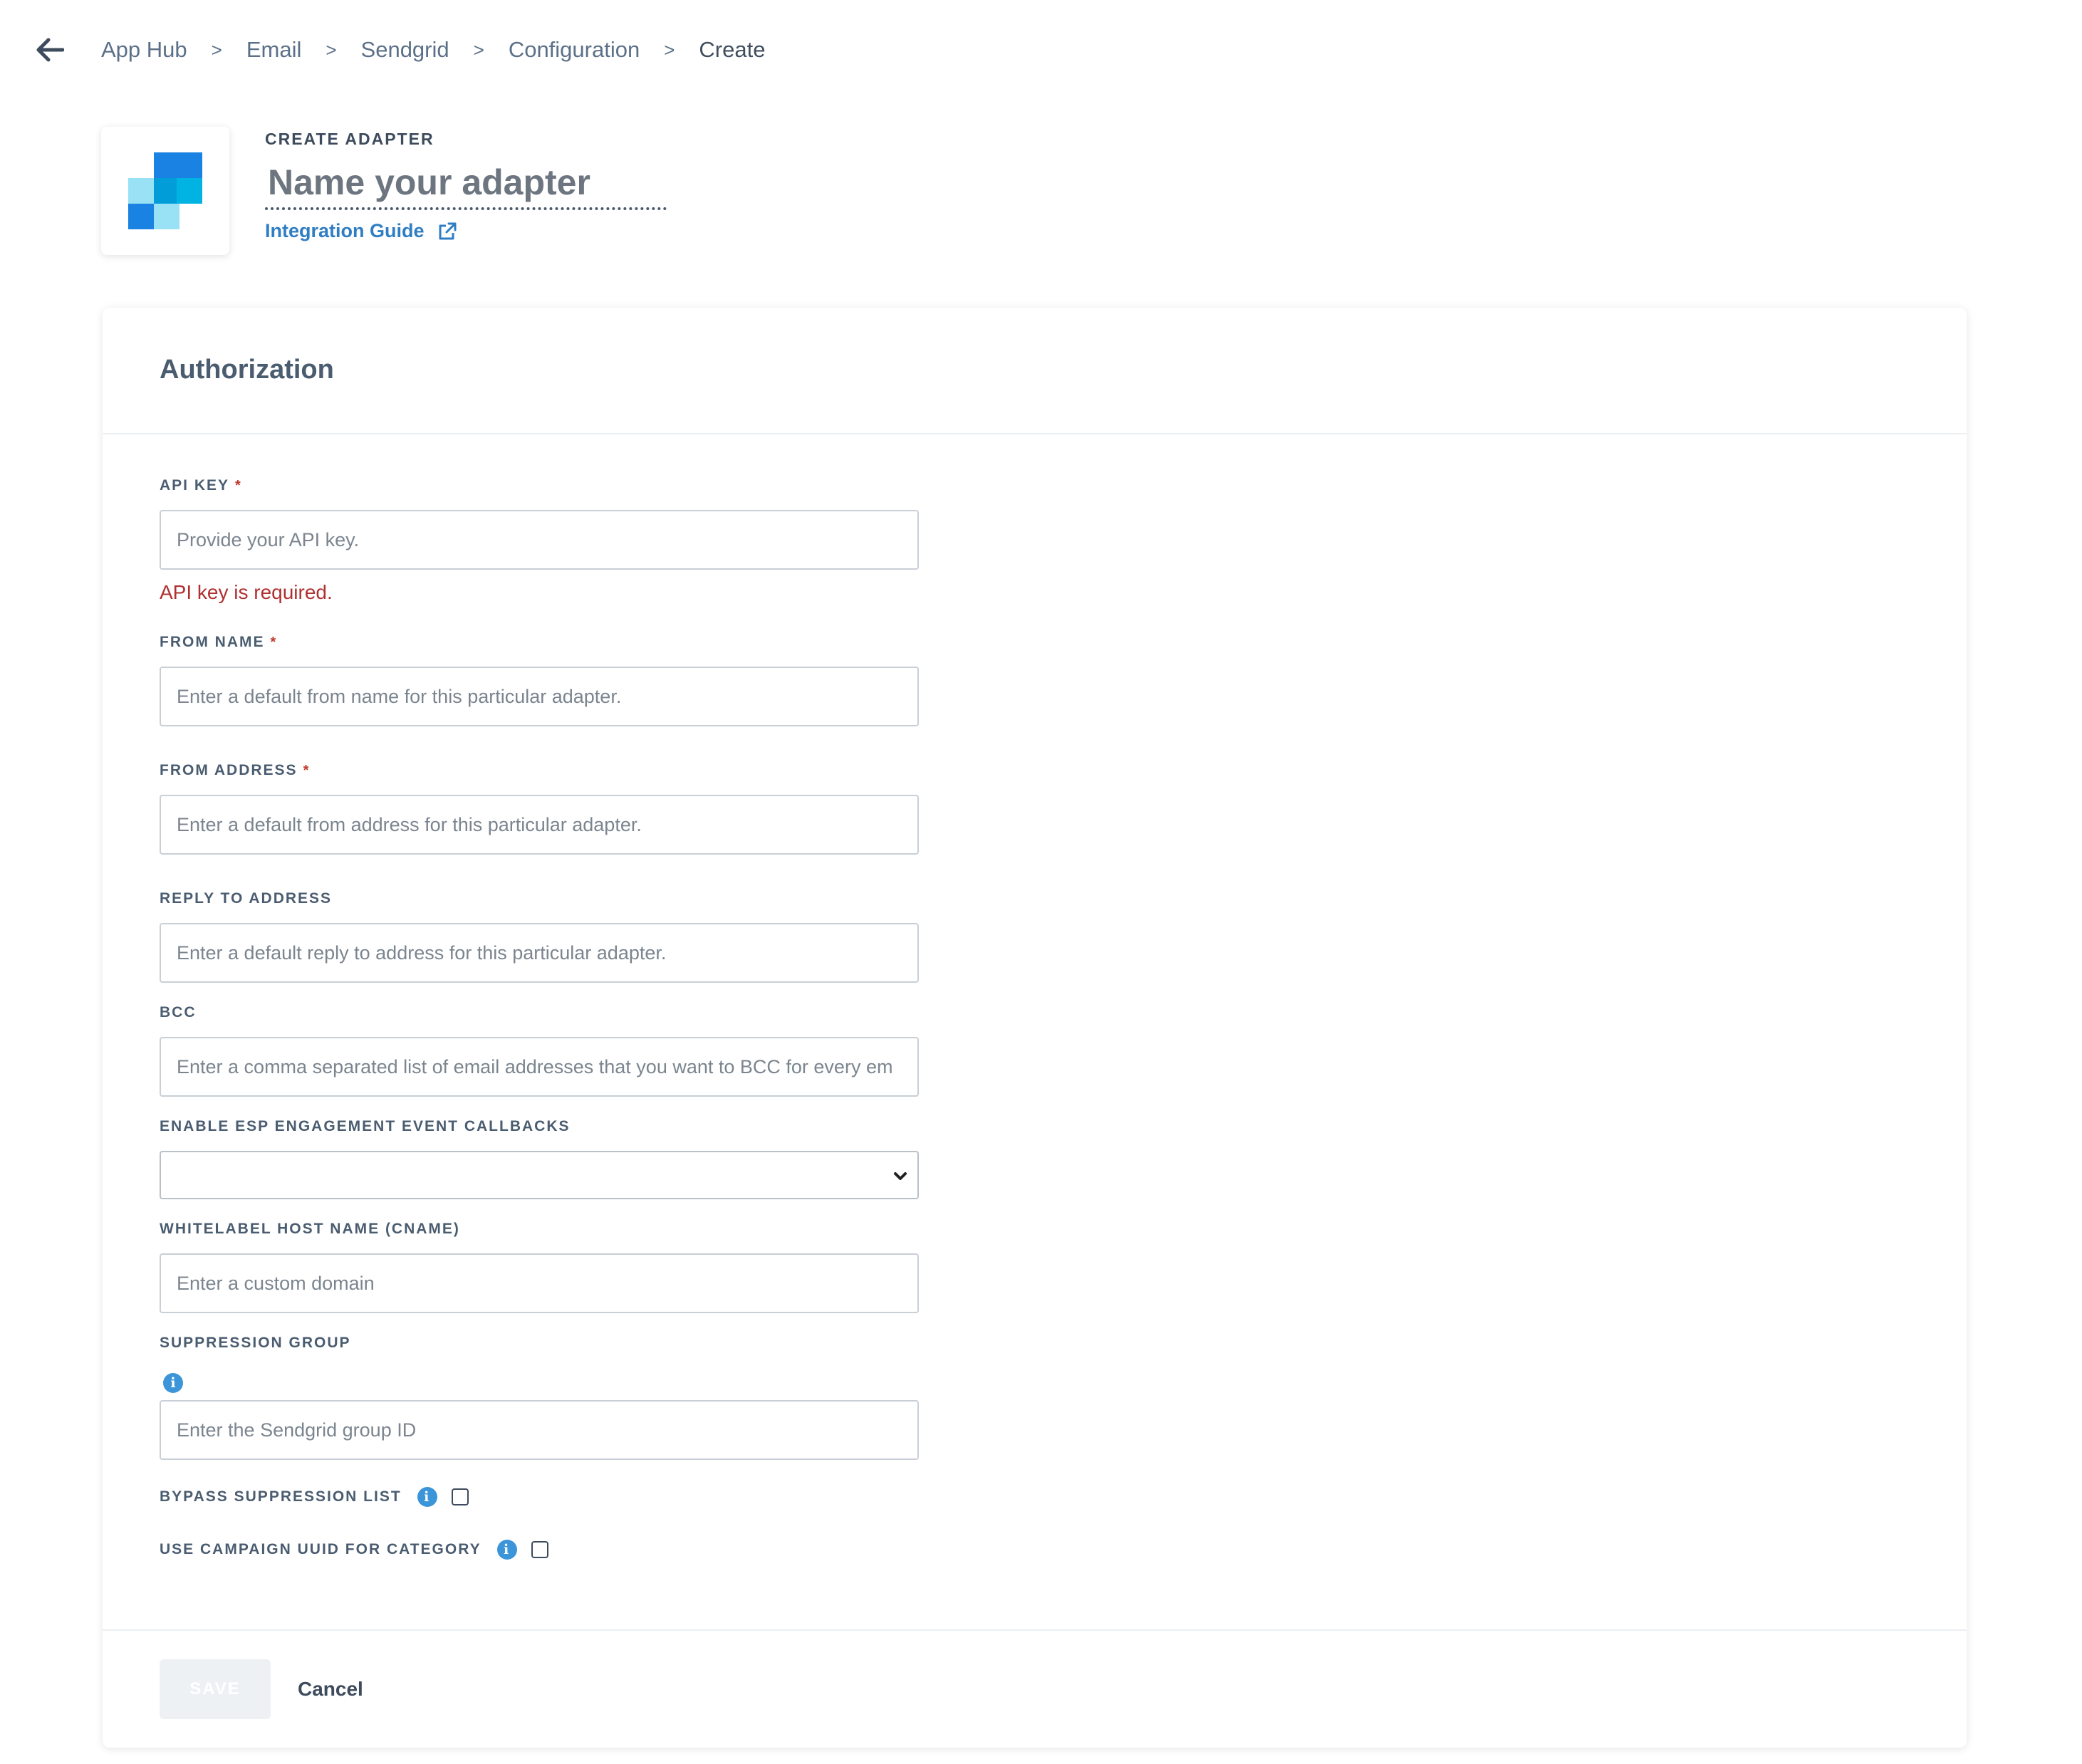 This screenshot has width=2082, height=1764. I want to click on esp-callbacks-label: ENABLE ESP ENGAGEMENT EVENT CALLBACKS, so click(365, 1126).